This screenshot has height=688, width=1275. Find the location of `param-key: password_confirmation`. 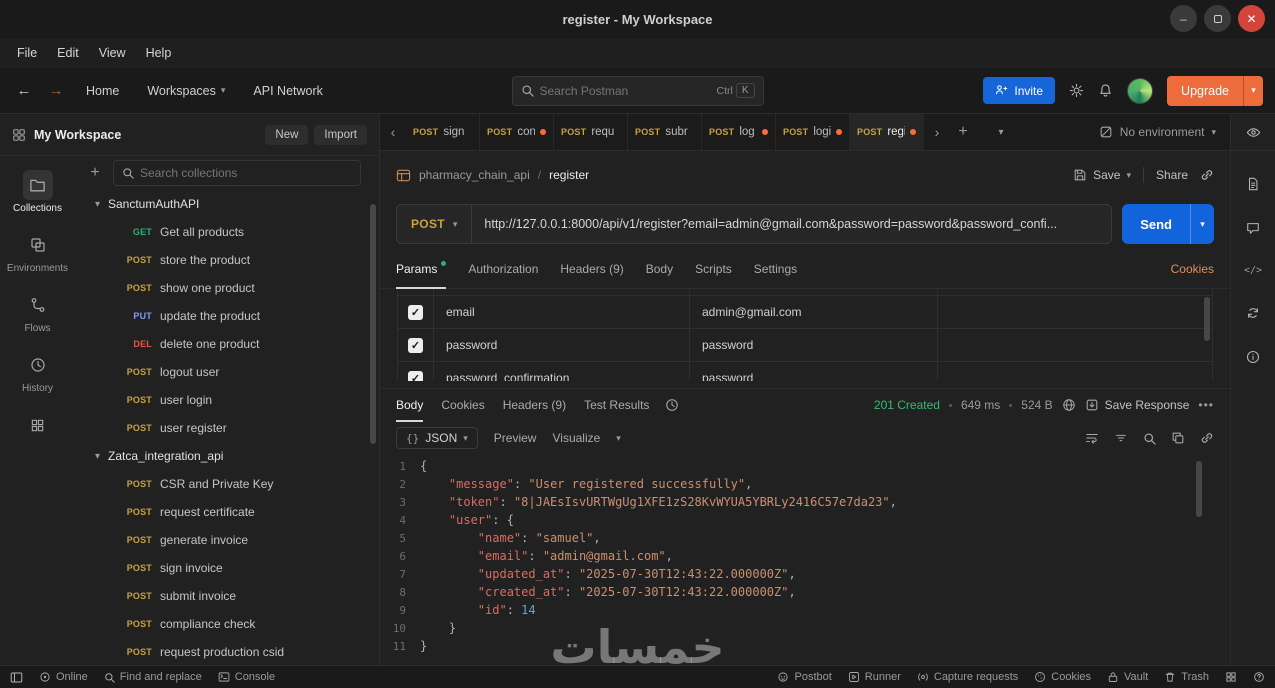

param-key: password_confirmation is located at coordinates (562, 371).